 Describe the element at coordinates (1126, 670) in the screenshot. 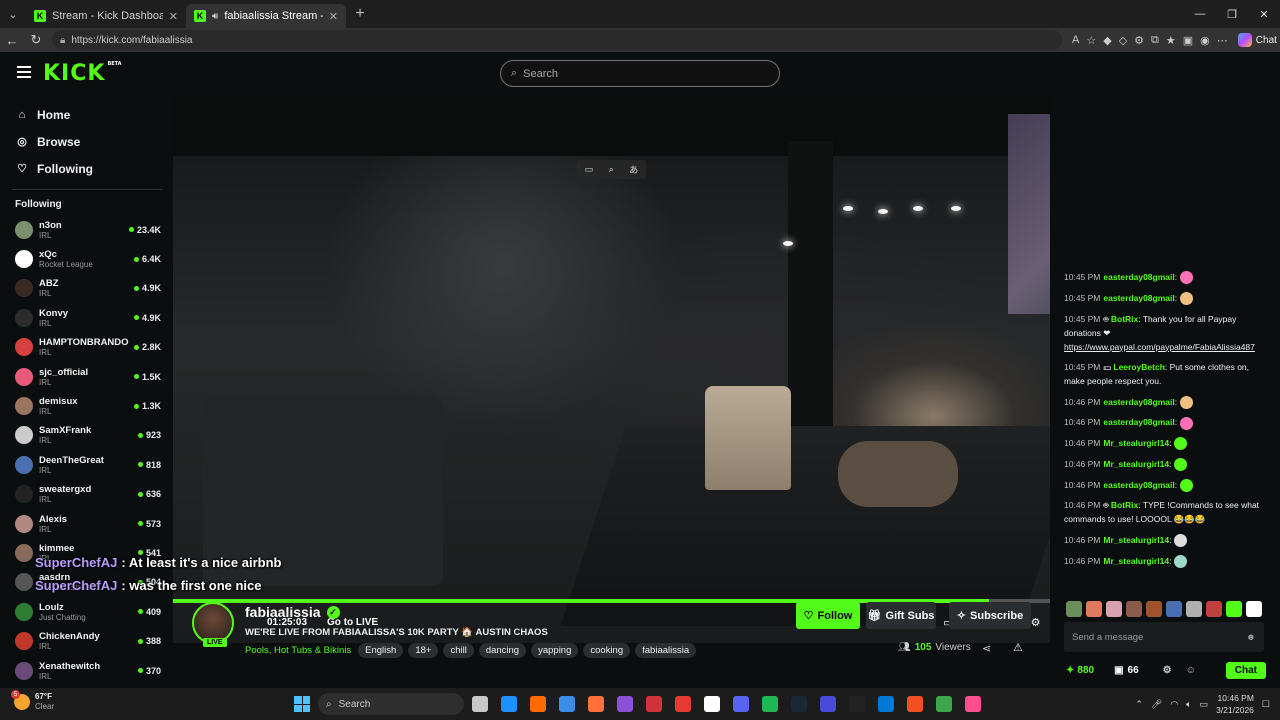

I see `gift-counter: ▣ 66` at that location.